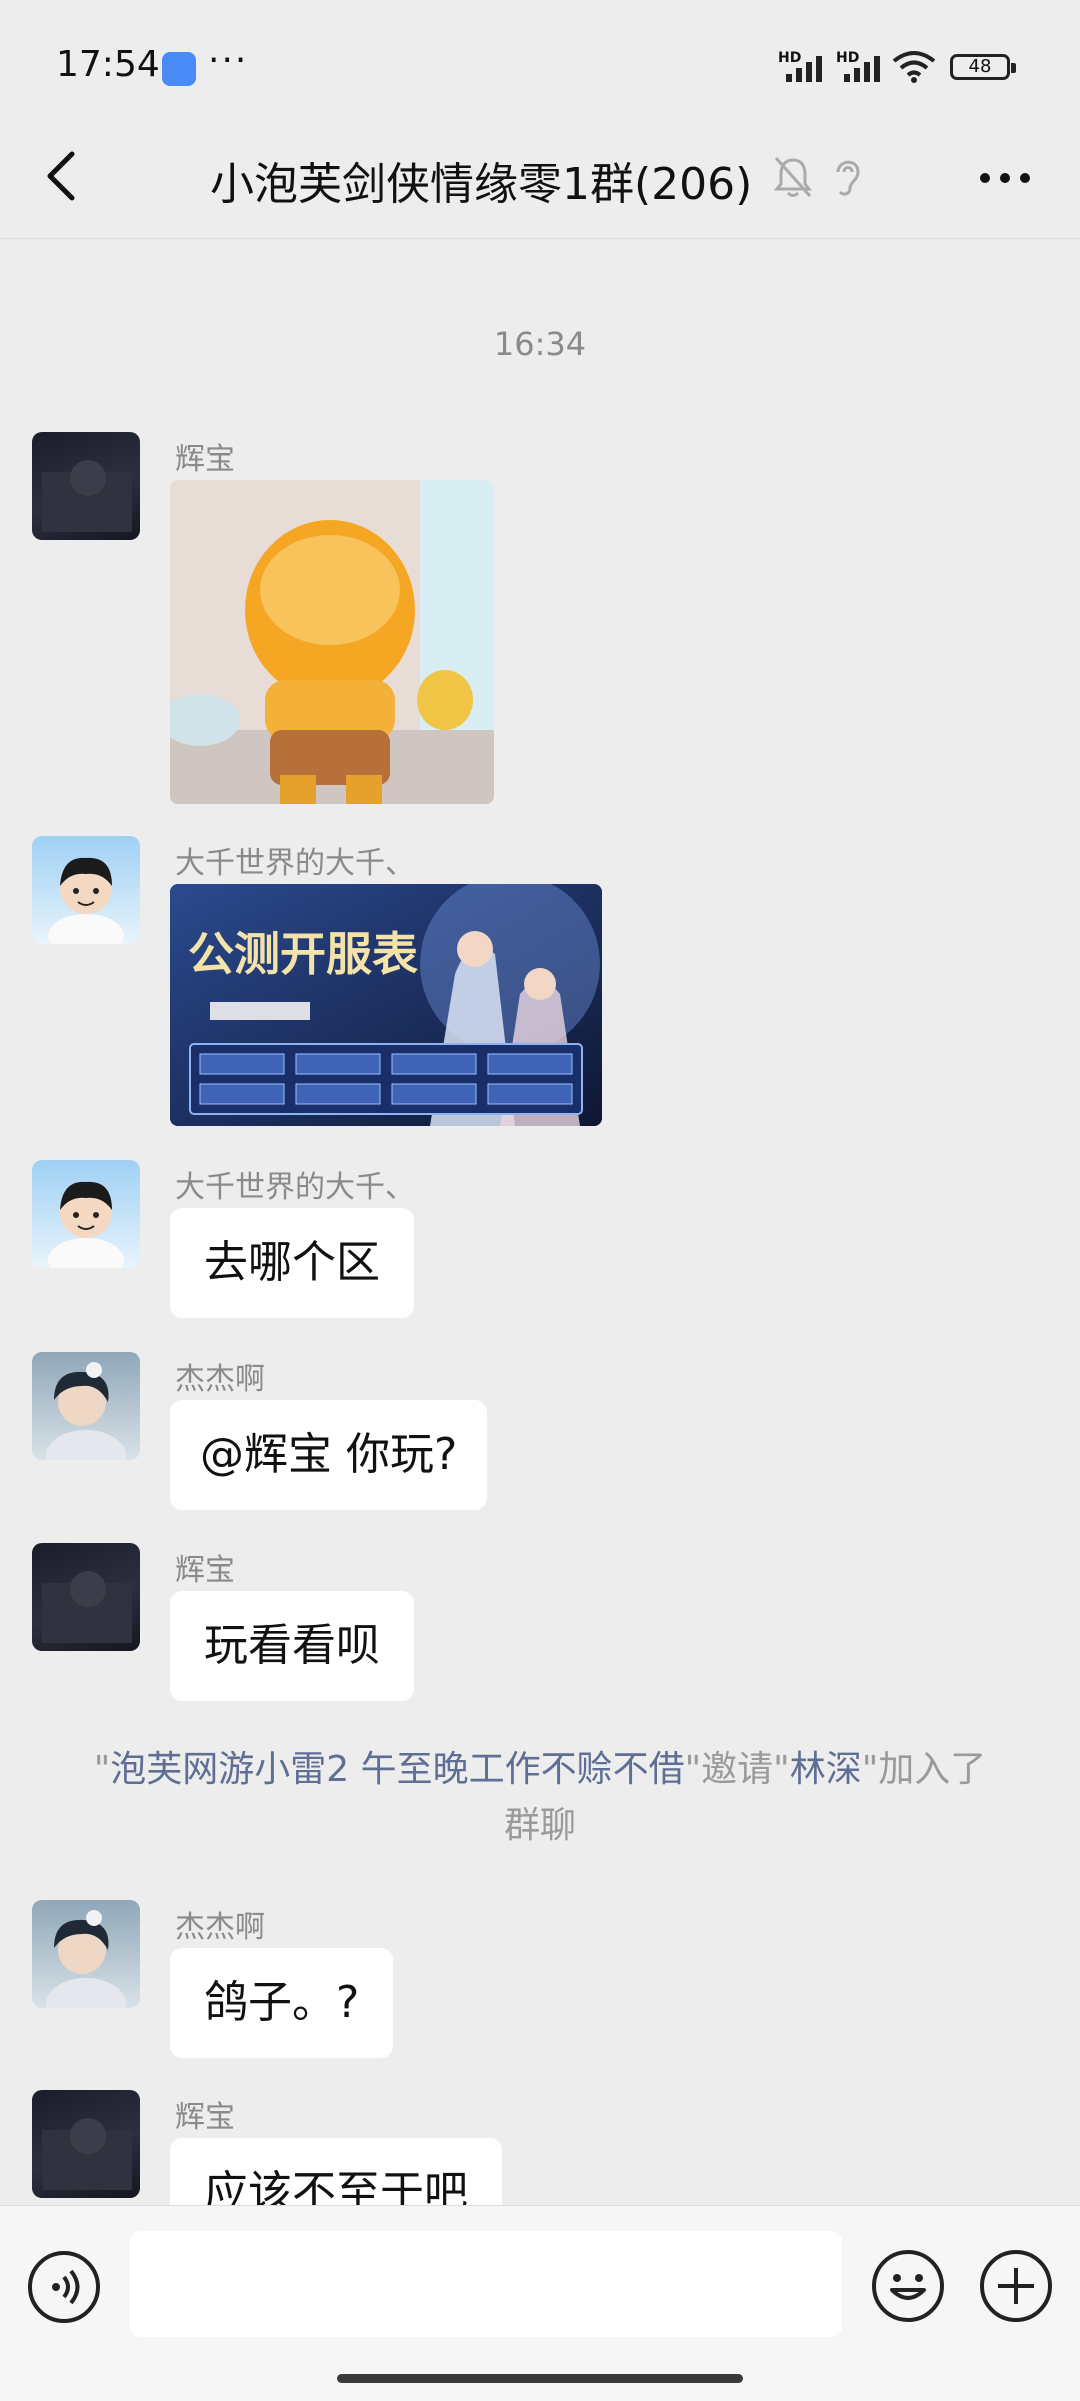 This screenshot has height=2401, width=1080. What do you see at coordinates (914, 67) in the screenshot?
I see `wifi-icon` at bounding box center [914, 67].